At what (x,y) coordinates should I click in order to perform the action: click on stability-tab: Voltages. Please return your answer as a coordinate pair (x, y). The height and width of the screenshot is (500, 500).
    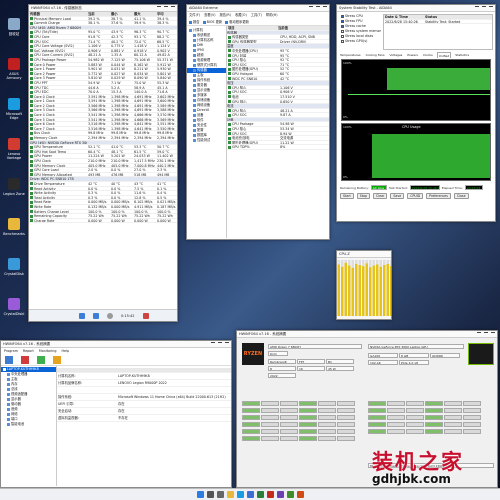
    Looking at the image, I should click on (396, 55).